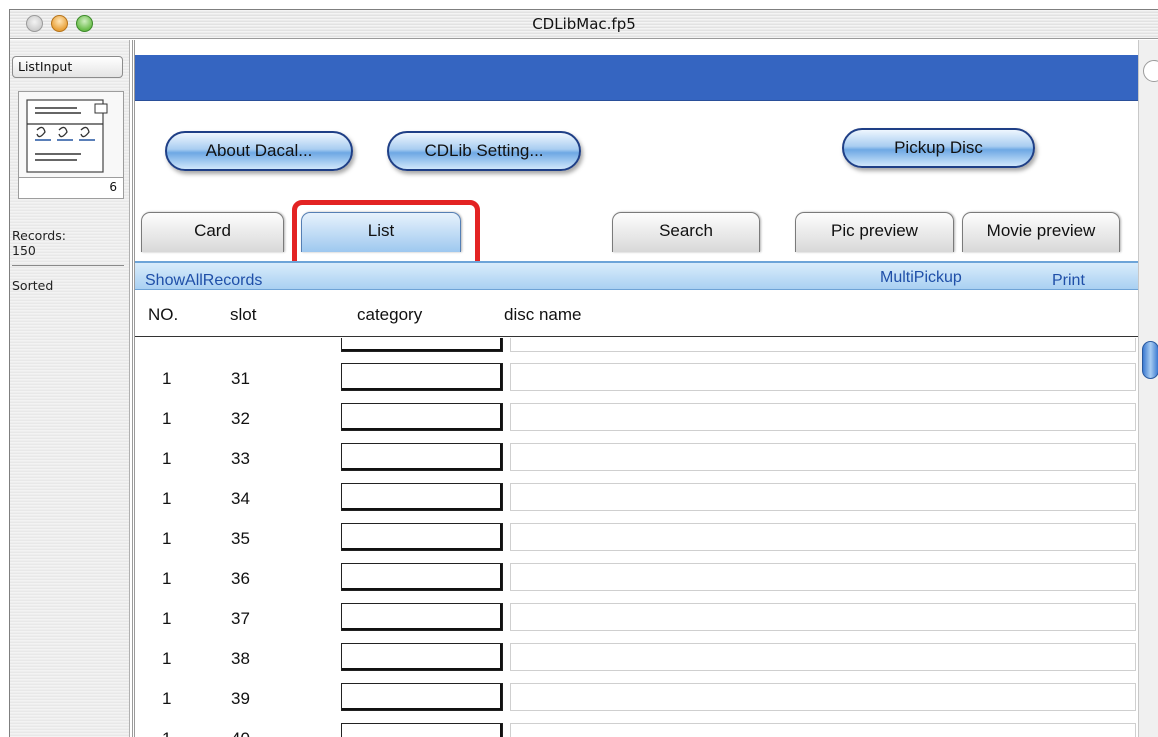 The image size is (1158, 737). Describe the element at coordinates (543, 314) in the screenshot. I see `column-header-disc-name: disc name` at that location.